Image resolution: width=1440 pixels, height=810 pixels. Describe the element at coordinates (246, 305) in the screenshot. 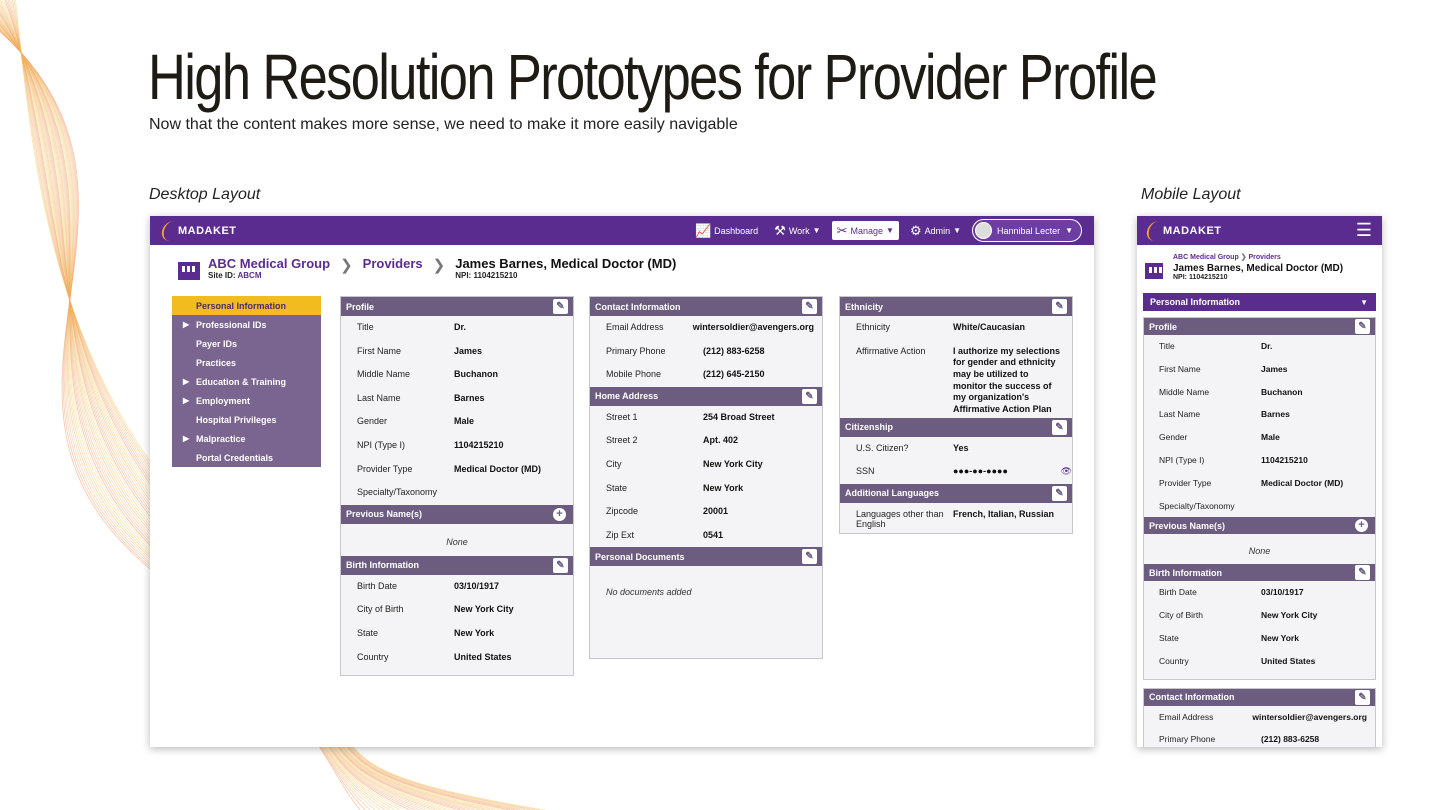

I see `side-menu-item: Personal Information` at that location.